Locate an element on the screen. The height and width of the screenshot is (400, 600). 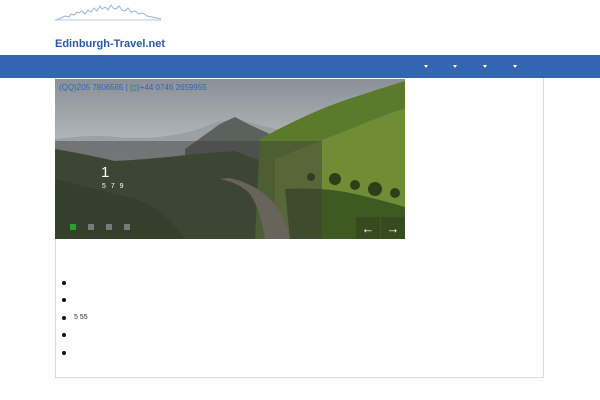
list-item-text: 5 55 is located at coordinates (81, 318).